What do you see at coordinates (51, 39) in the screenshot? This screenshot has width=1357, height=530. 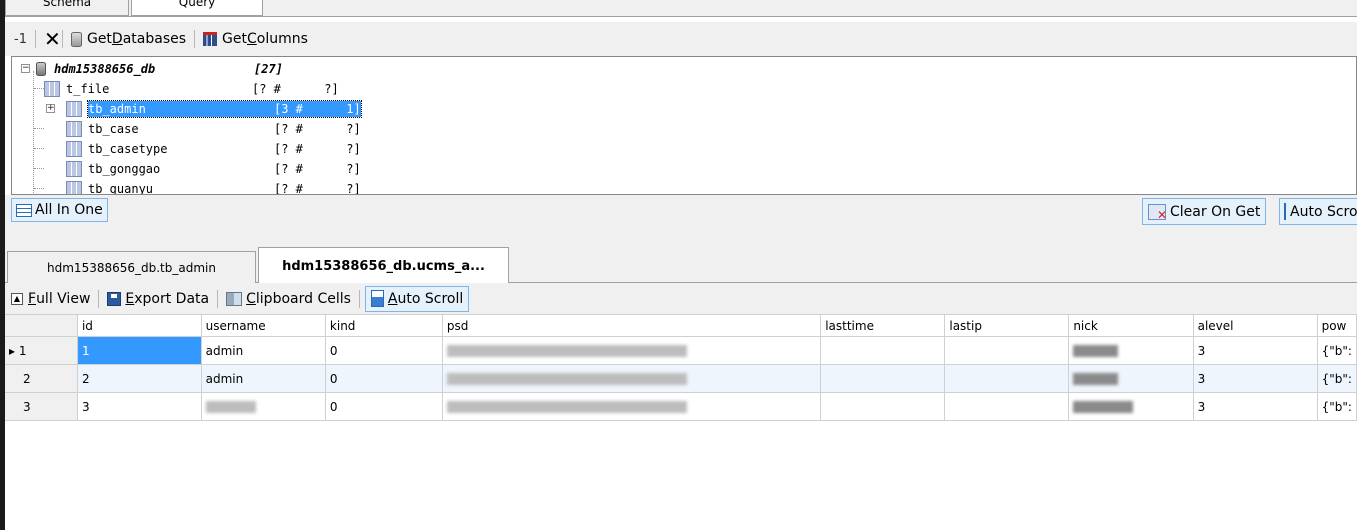 I see `close-icon: ✕` at bounding box center [51, 39].